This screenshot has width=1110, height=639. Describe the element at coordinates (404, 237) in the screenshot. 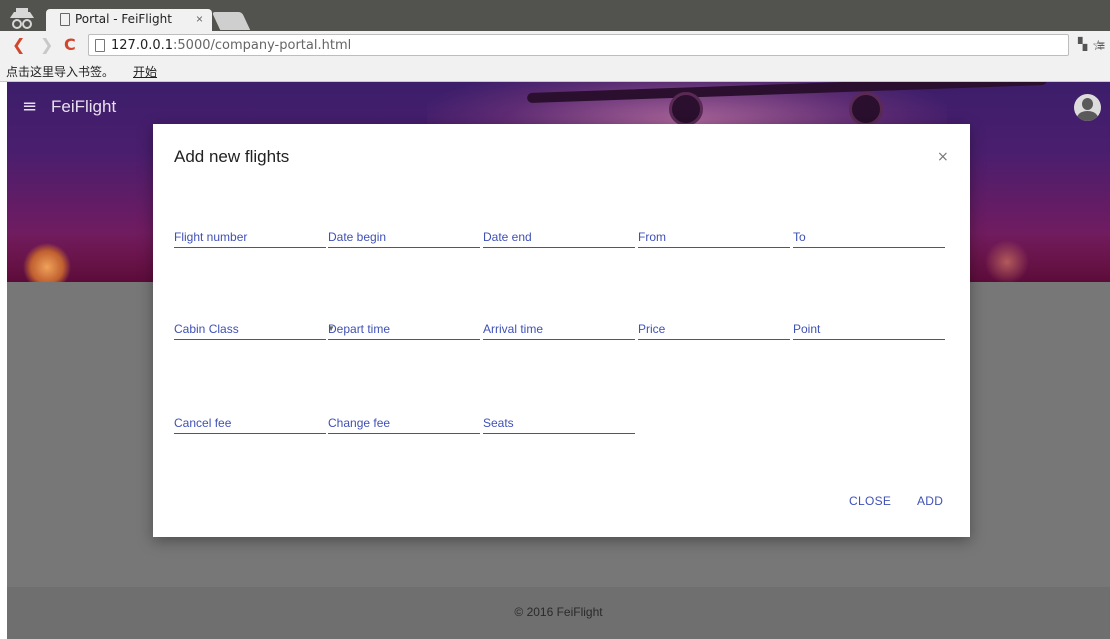

I see `date-begin-field: Date begin` at that location.